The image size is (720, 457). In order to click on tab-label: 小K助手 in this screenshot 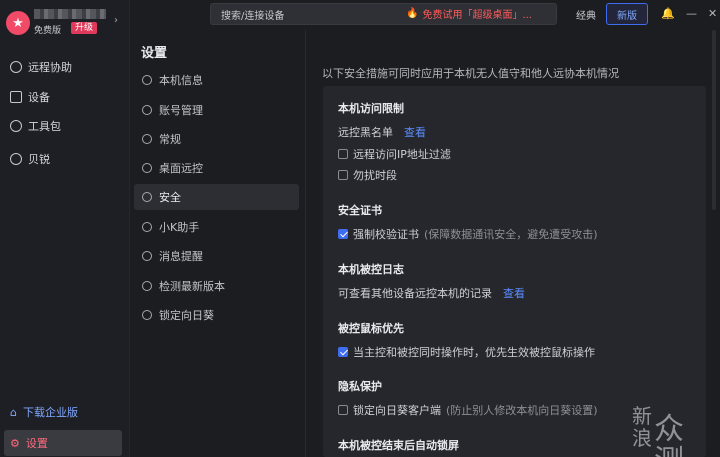, I will do `click(179, 227)`.